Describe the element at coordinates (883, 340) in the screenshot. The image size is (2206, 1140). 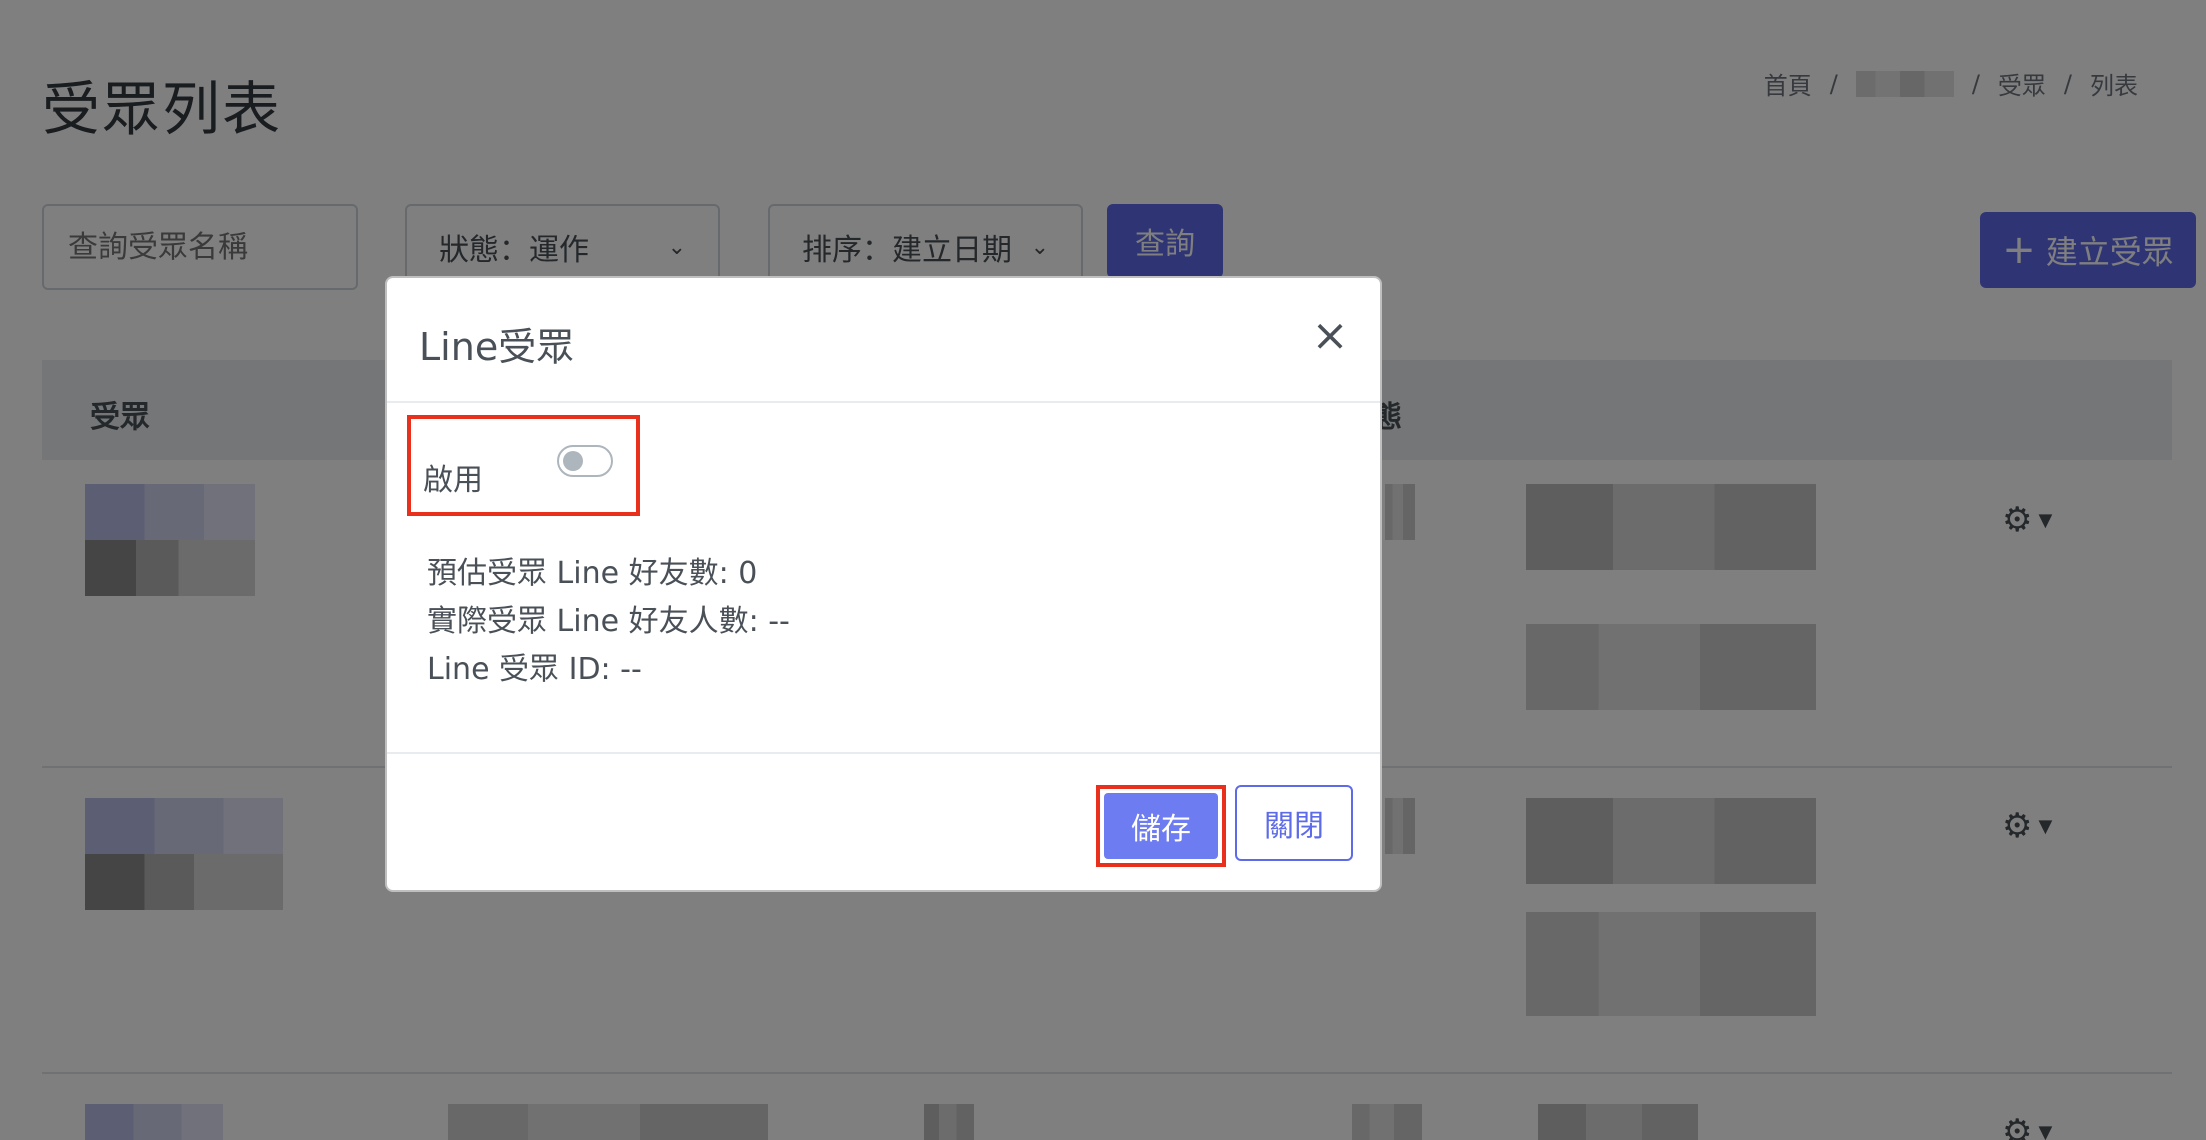
I see `modal-header: Line受眾 ×` at that location.